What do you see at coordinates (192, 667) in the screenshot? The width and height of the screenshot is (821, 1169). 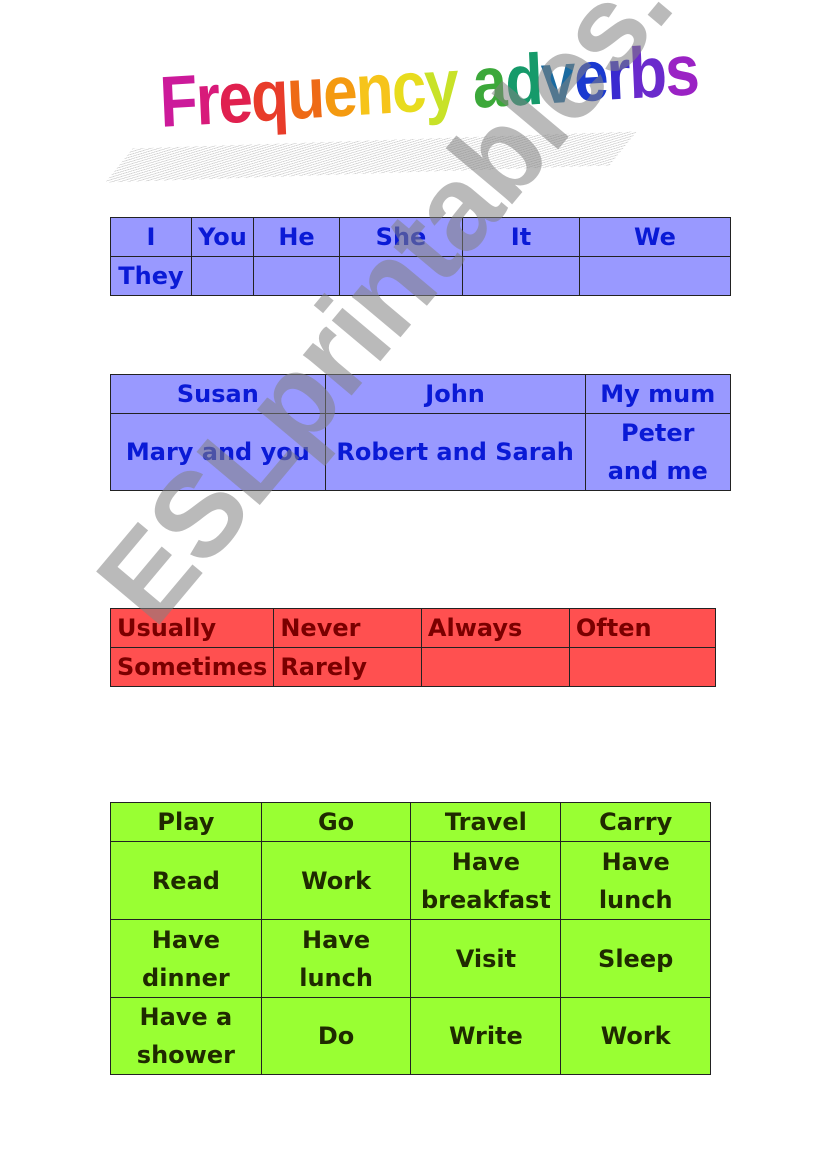 I see `table-cell: Sometimes` at bounding box center [192, 667].